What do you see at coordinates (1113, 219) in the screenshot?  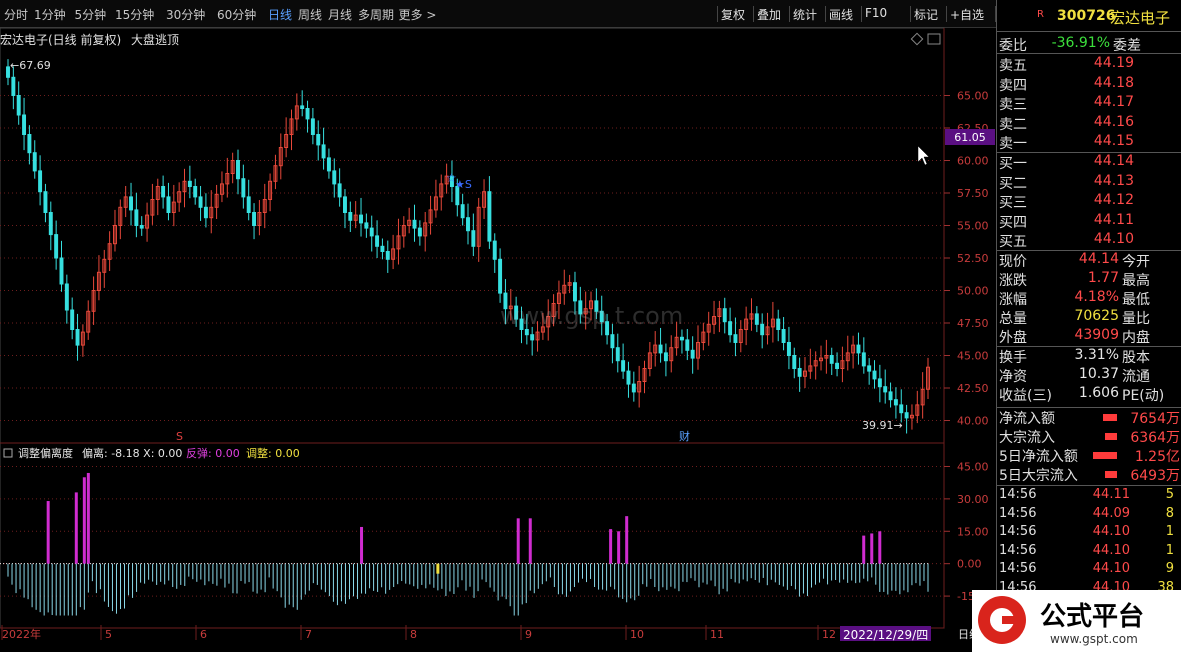 I see `bid-price: 44.11` at bounding box center [1113, 219].